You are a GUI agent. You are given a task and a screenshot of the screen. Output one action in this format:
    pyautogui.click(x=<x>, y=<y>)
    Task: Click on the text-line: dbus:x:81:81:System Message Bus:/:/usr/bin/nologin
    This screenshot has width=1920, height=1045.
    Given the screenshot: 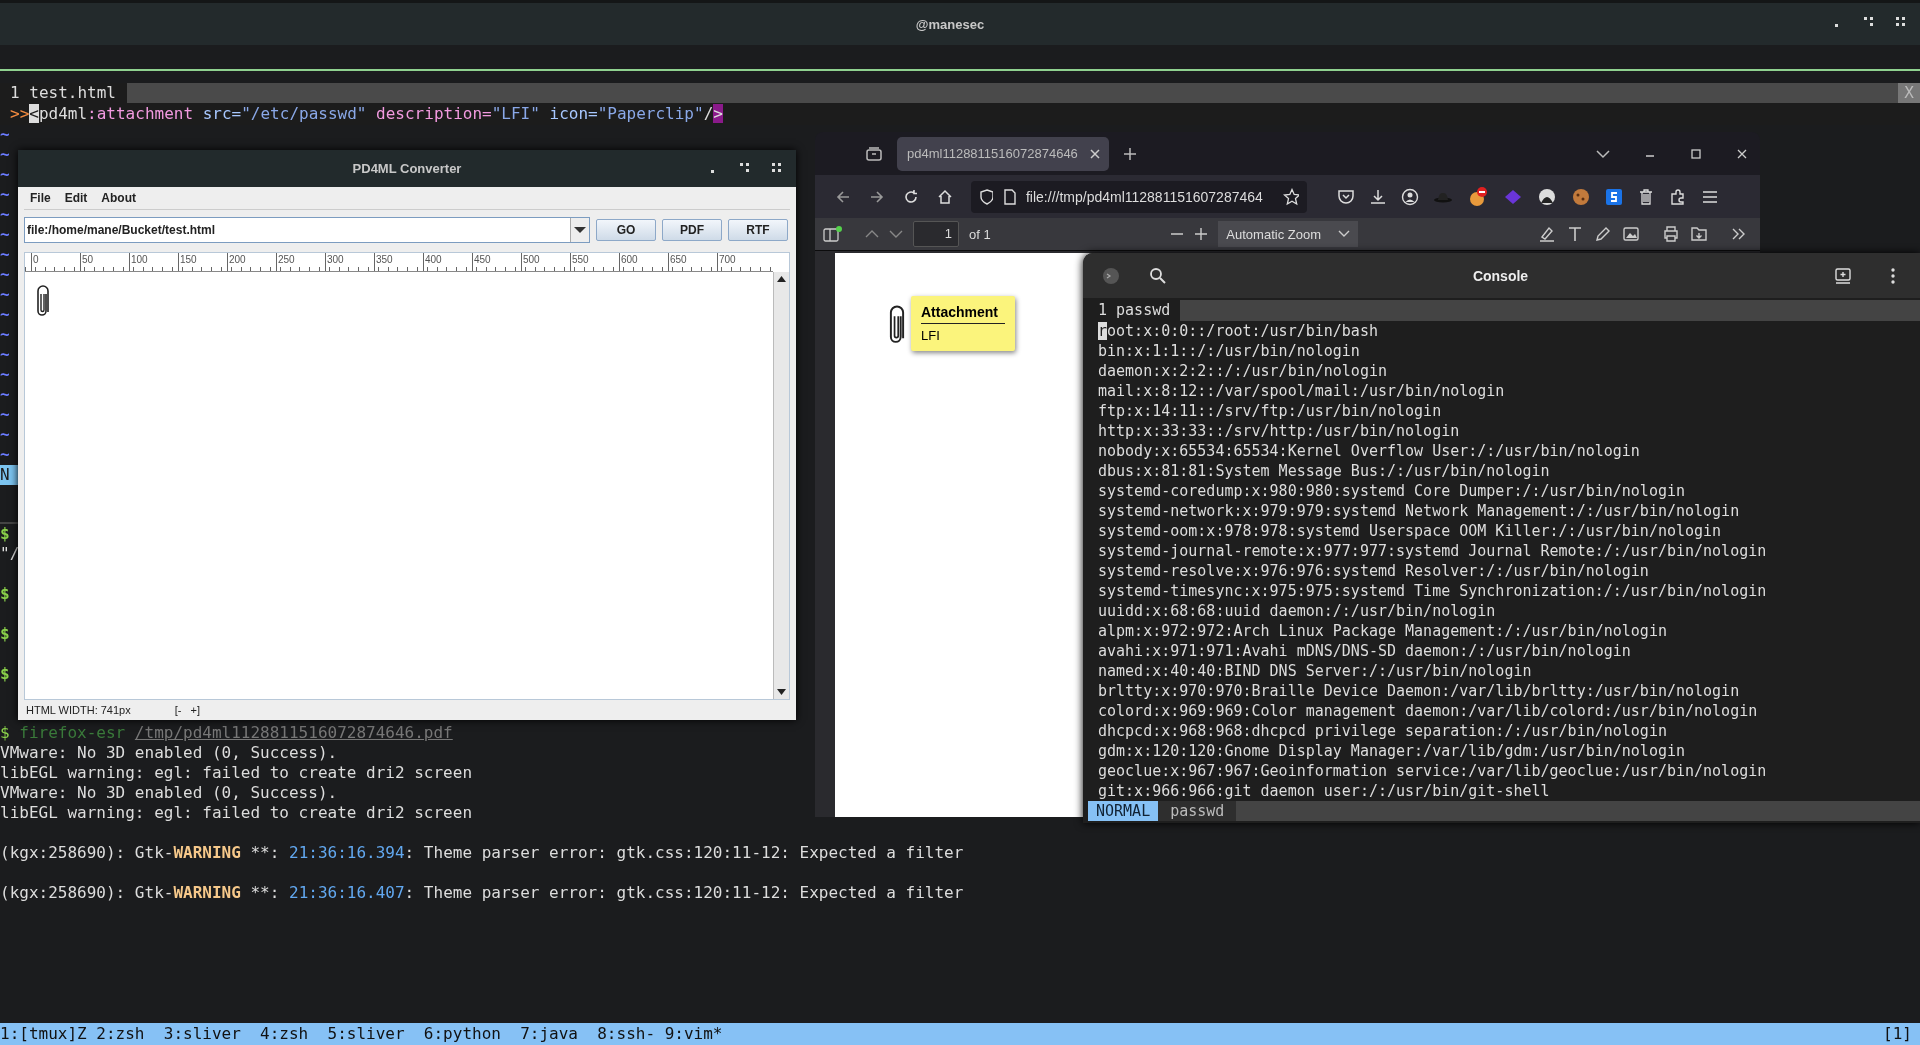 What is the action you would take?
    pyautogui.click(x=1324, y=471)
    